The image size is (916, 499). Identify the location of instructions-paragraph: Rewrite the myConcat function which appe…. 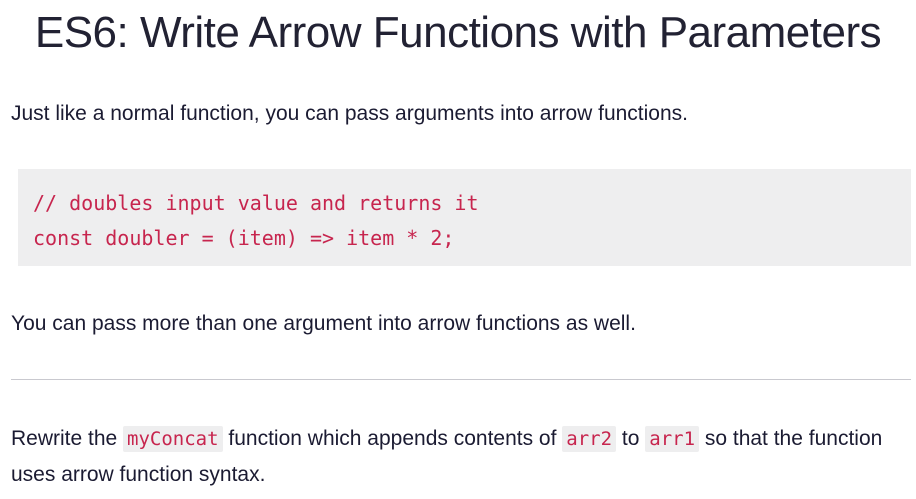
(451, 457).